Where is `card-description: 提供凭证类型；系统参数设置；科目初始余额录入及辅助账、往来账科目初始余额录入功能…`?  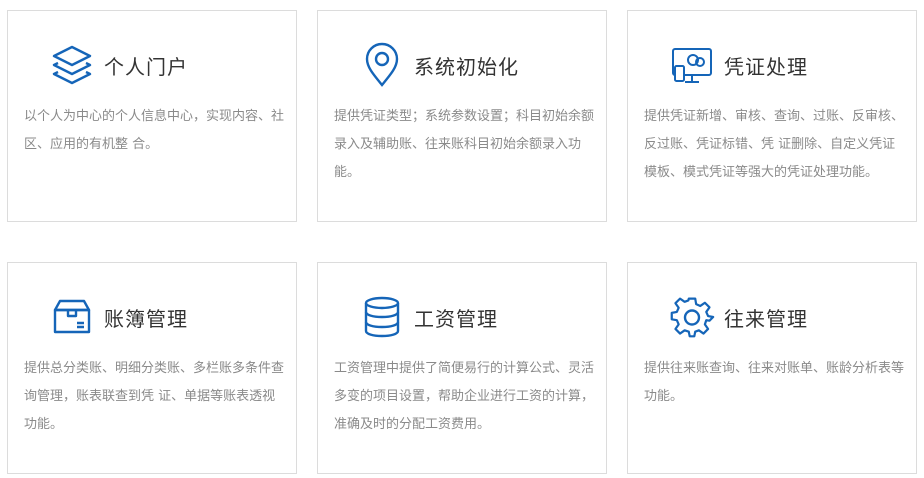 card-description: 提供凭证类型；系统参数设置；科目初始余额录入及辅助账、往来账科目初始余额录入功能… is located at coordinates (464, 144).